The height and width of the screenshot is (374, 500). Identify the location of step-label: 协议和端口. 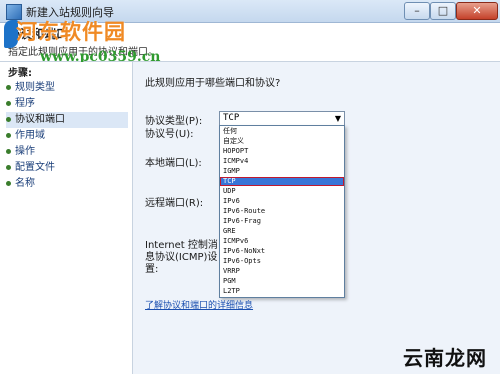
(40, 119).